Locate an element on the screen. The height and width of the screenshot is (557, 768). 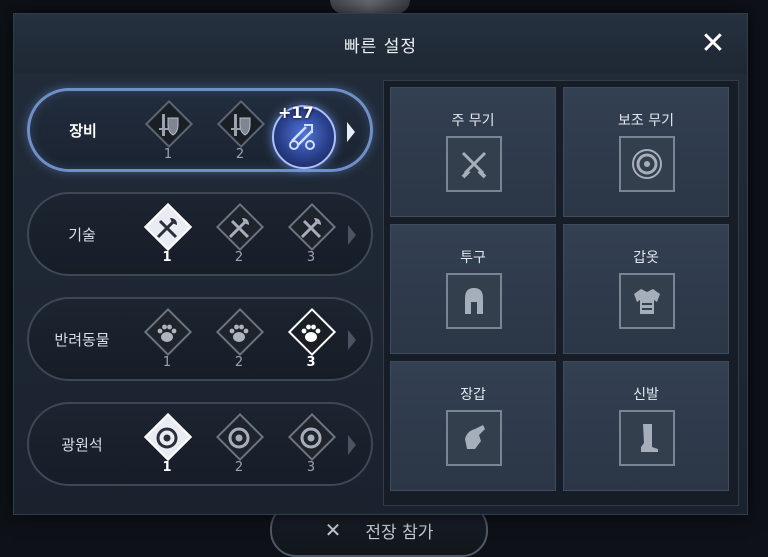
slot-label: 보조 무기 is located at coordinates (646, 121).